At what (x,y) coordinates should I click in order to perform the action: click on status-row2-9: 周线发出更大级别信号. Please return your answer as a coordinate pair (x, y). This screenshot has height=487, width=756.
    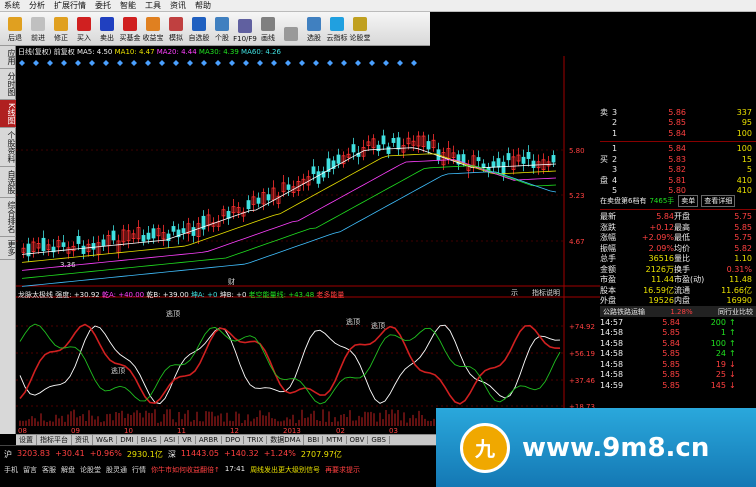
    Looking at the image, I should click on (285, 470).